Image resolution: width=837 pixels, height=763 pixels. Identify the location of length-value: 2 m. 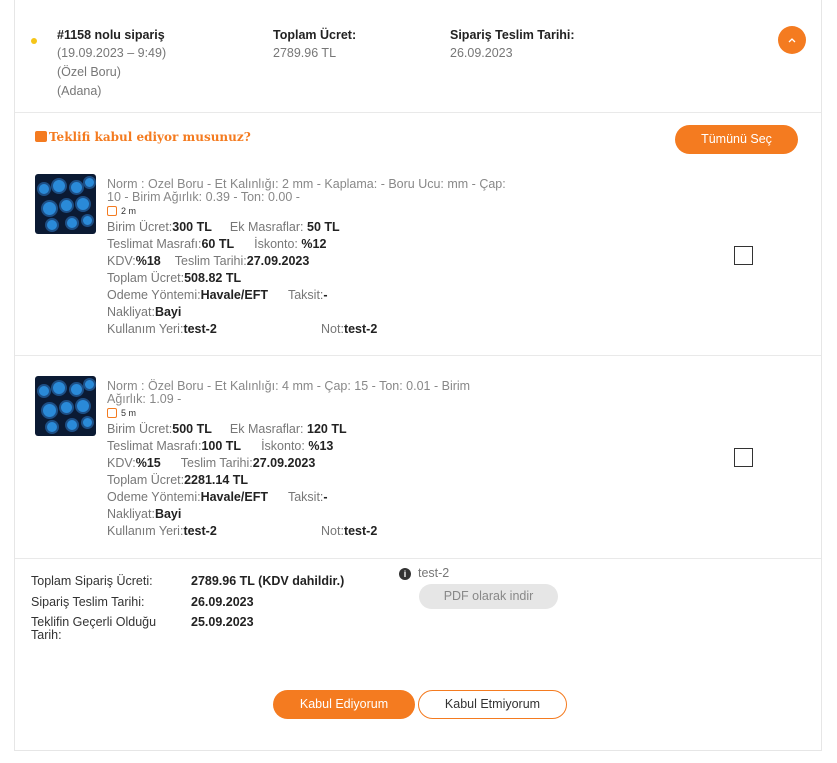
(129, 211).